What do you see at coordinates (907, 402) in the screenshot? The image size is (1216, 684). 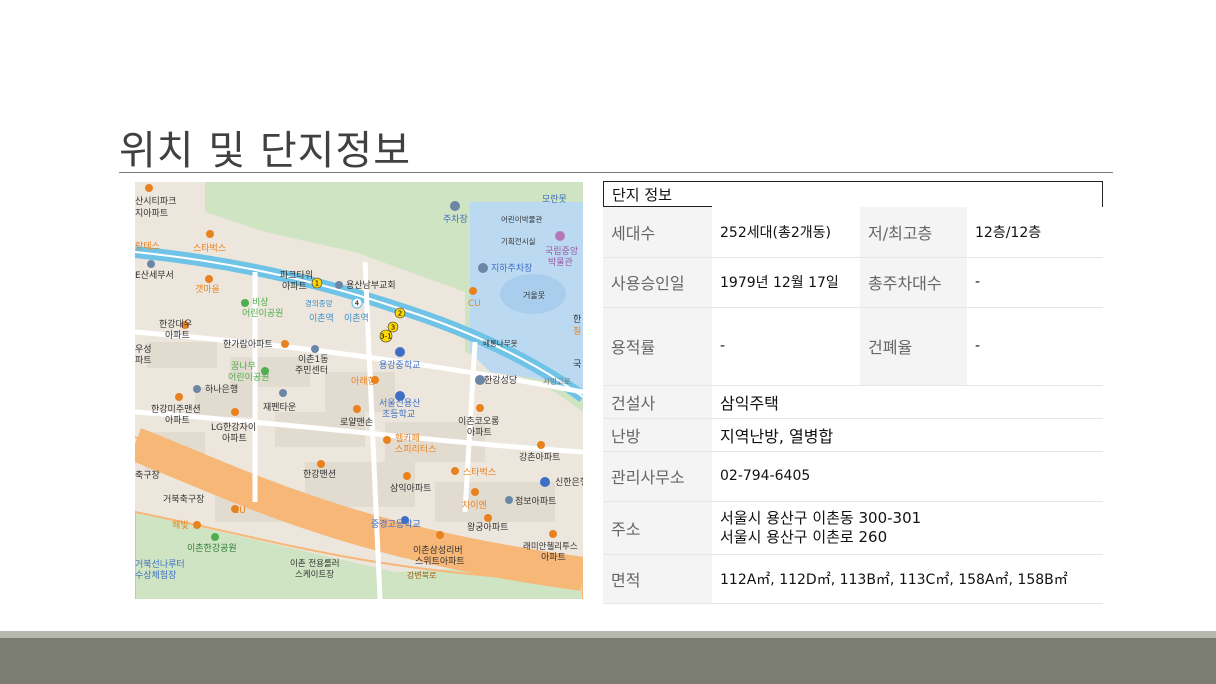 I see `info-value: 삼익주택` at bounding box center [907, 402].